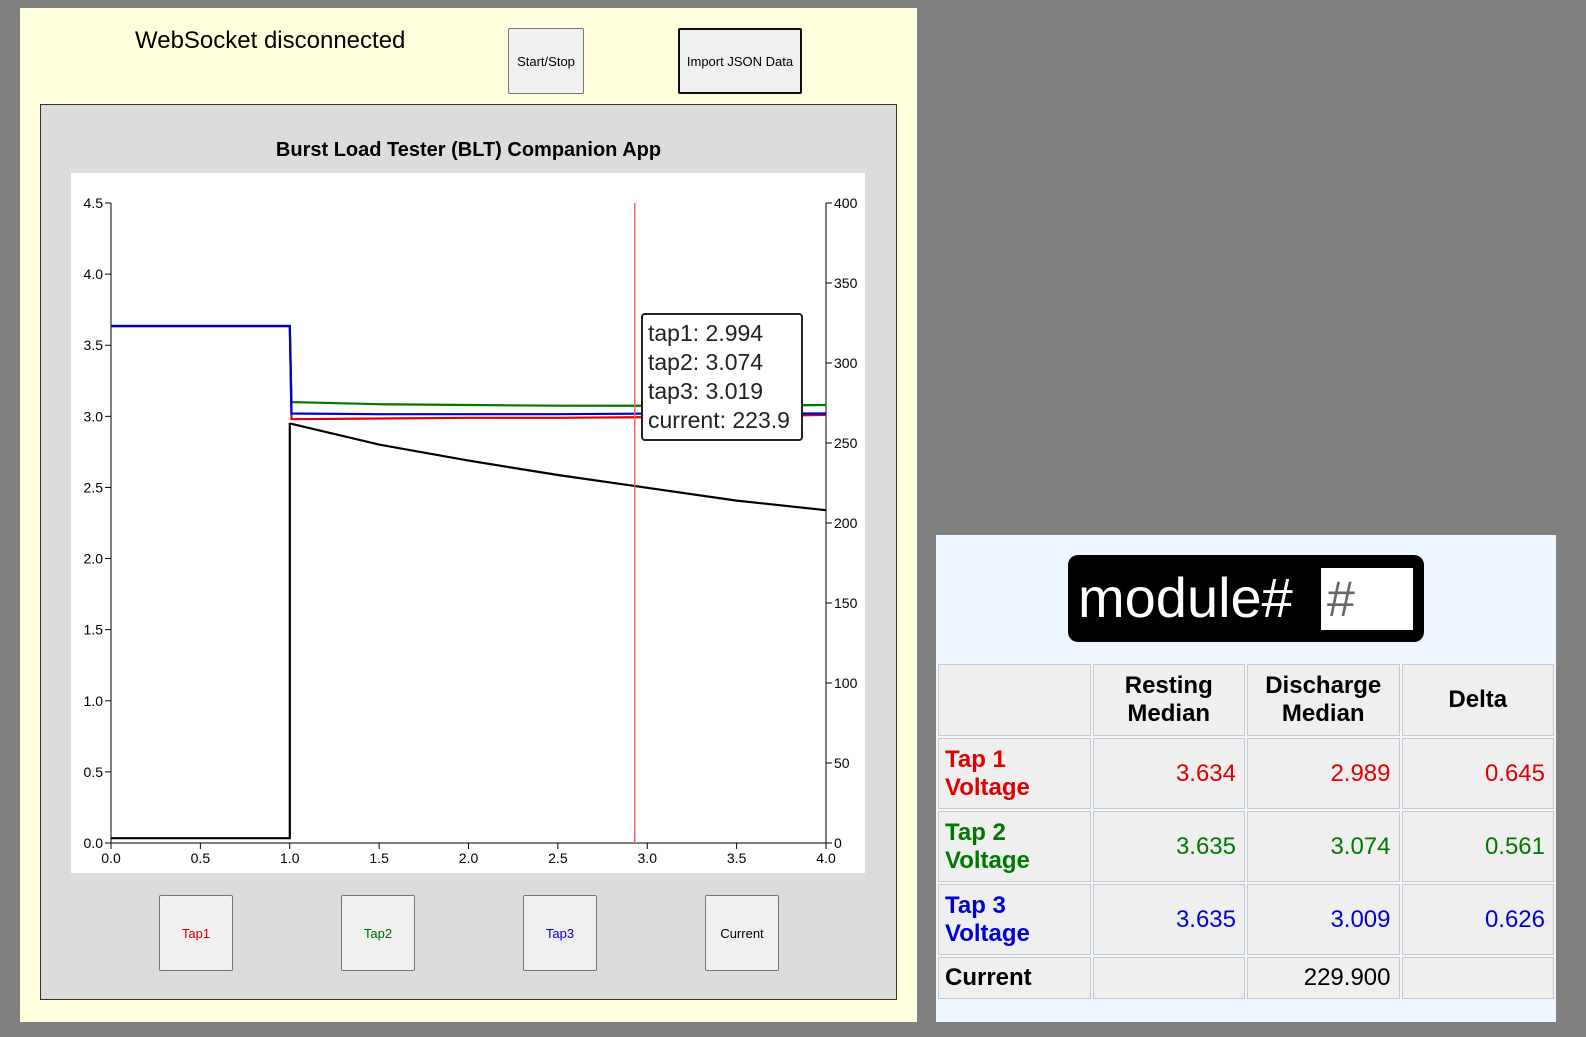 Image resolution: width=1586 pixels, height=1037 pixels. Describe the element at coordinates (1477, 700) in the screenshot. I see `header-delta: Delta` at that location.